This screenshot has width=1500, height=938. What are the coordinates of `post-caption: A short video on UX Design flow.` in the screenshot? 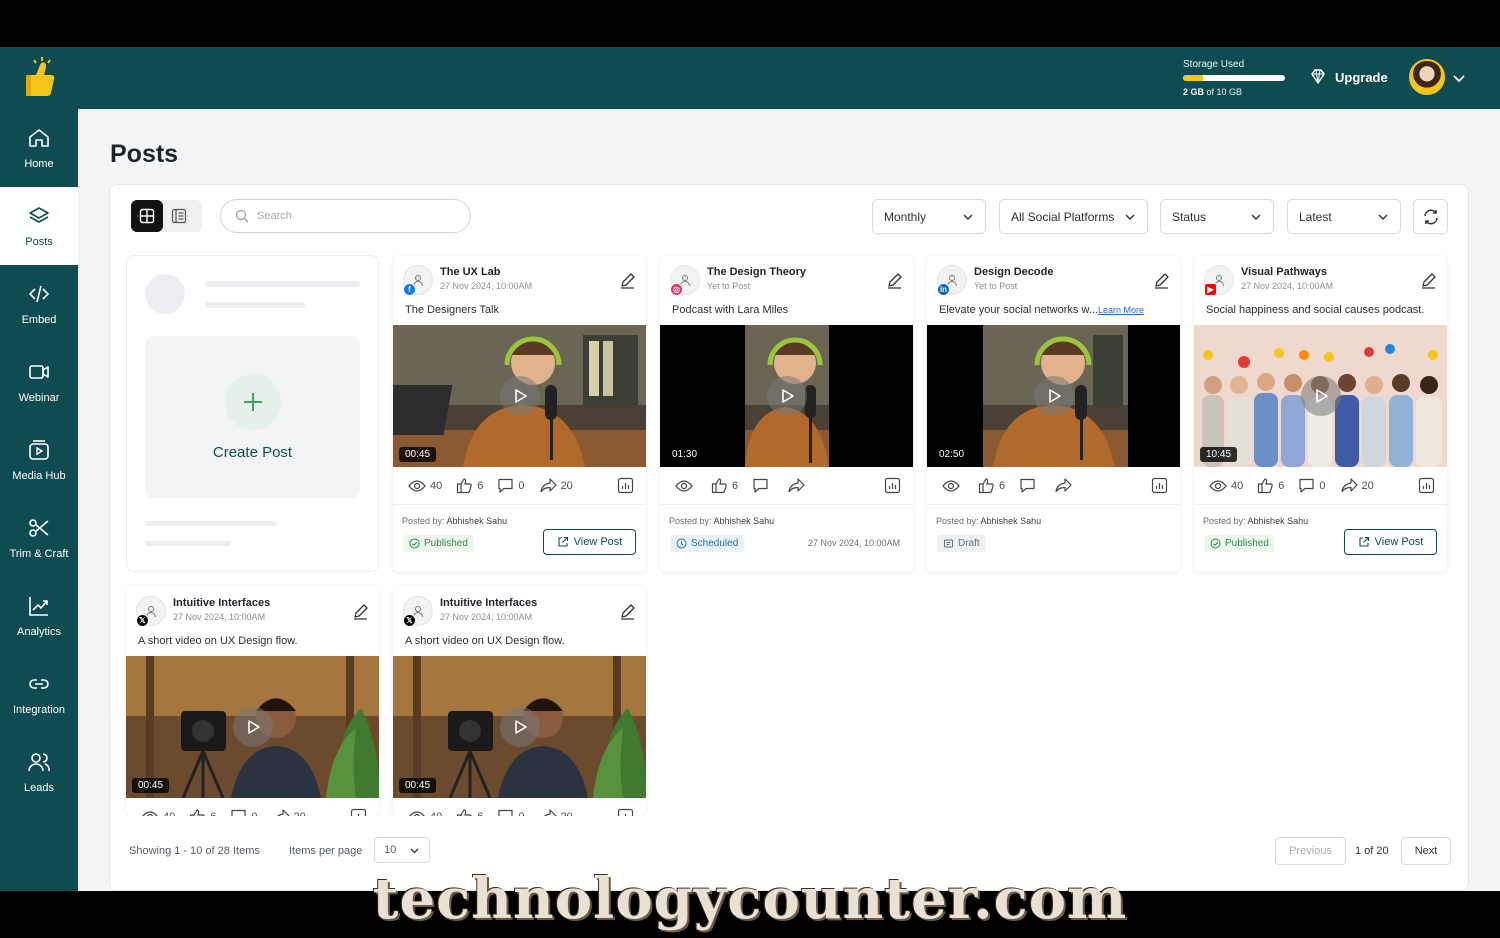 It's located at (485, 641).